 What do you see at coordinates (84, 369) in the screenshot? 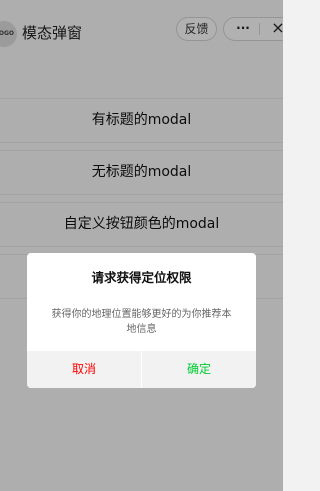
I see `cancel-button: 取消` at bounding box center [84, 369].